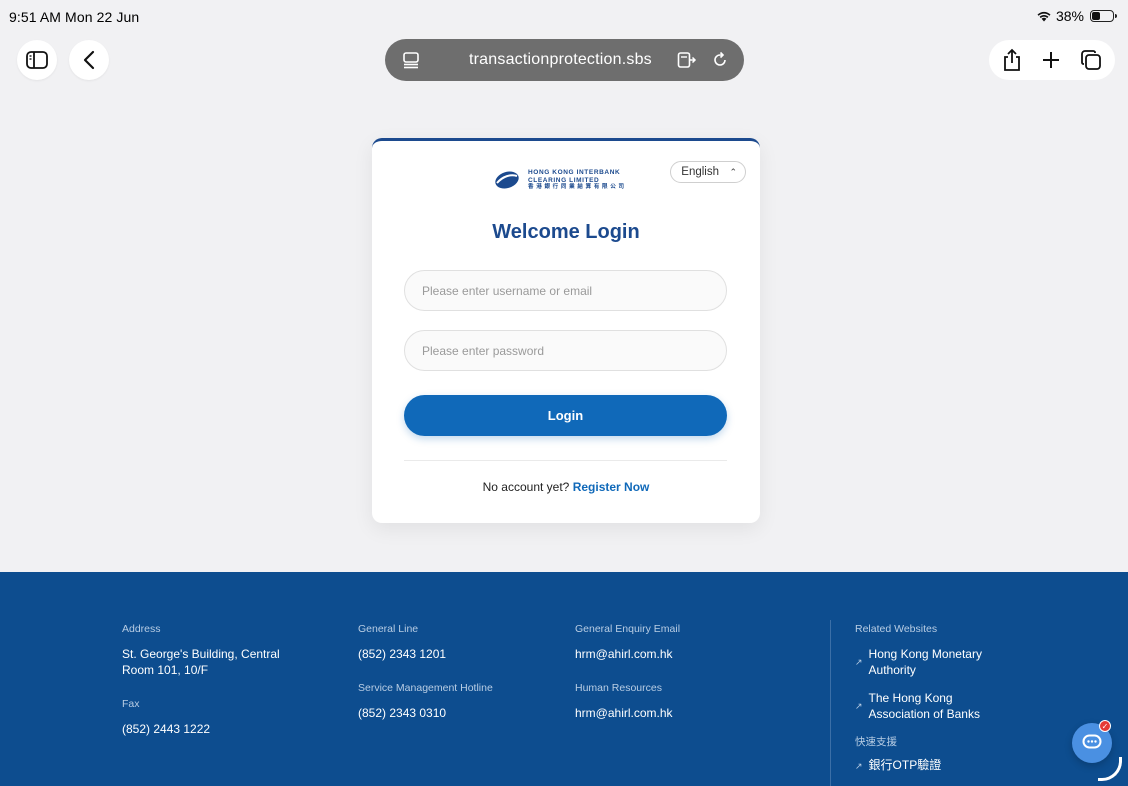 The width and height of the screenshot is (1128, 786). Describe the element at coordinates (627, 713) in the screenshot. I see `hr-value: hrm@ahirl.com.hk` at that location.